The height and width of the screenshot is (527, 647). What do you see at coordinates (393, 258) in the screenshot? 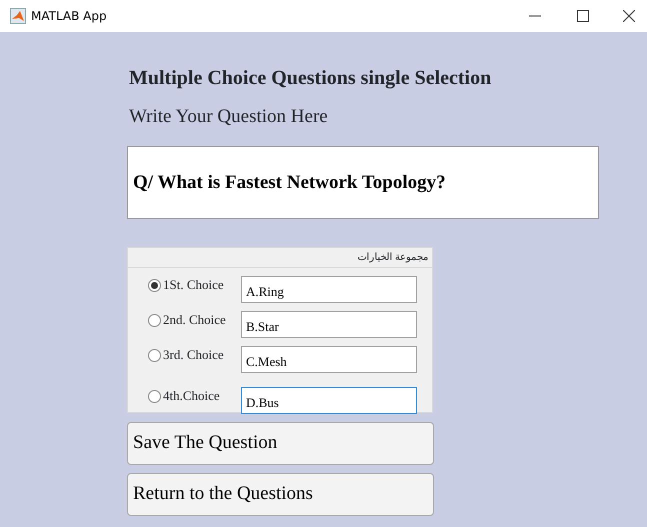
I see `panel-title: مجموعة الخيارات` at bounding box center [393, 258].